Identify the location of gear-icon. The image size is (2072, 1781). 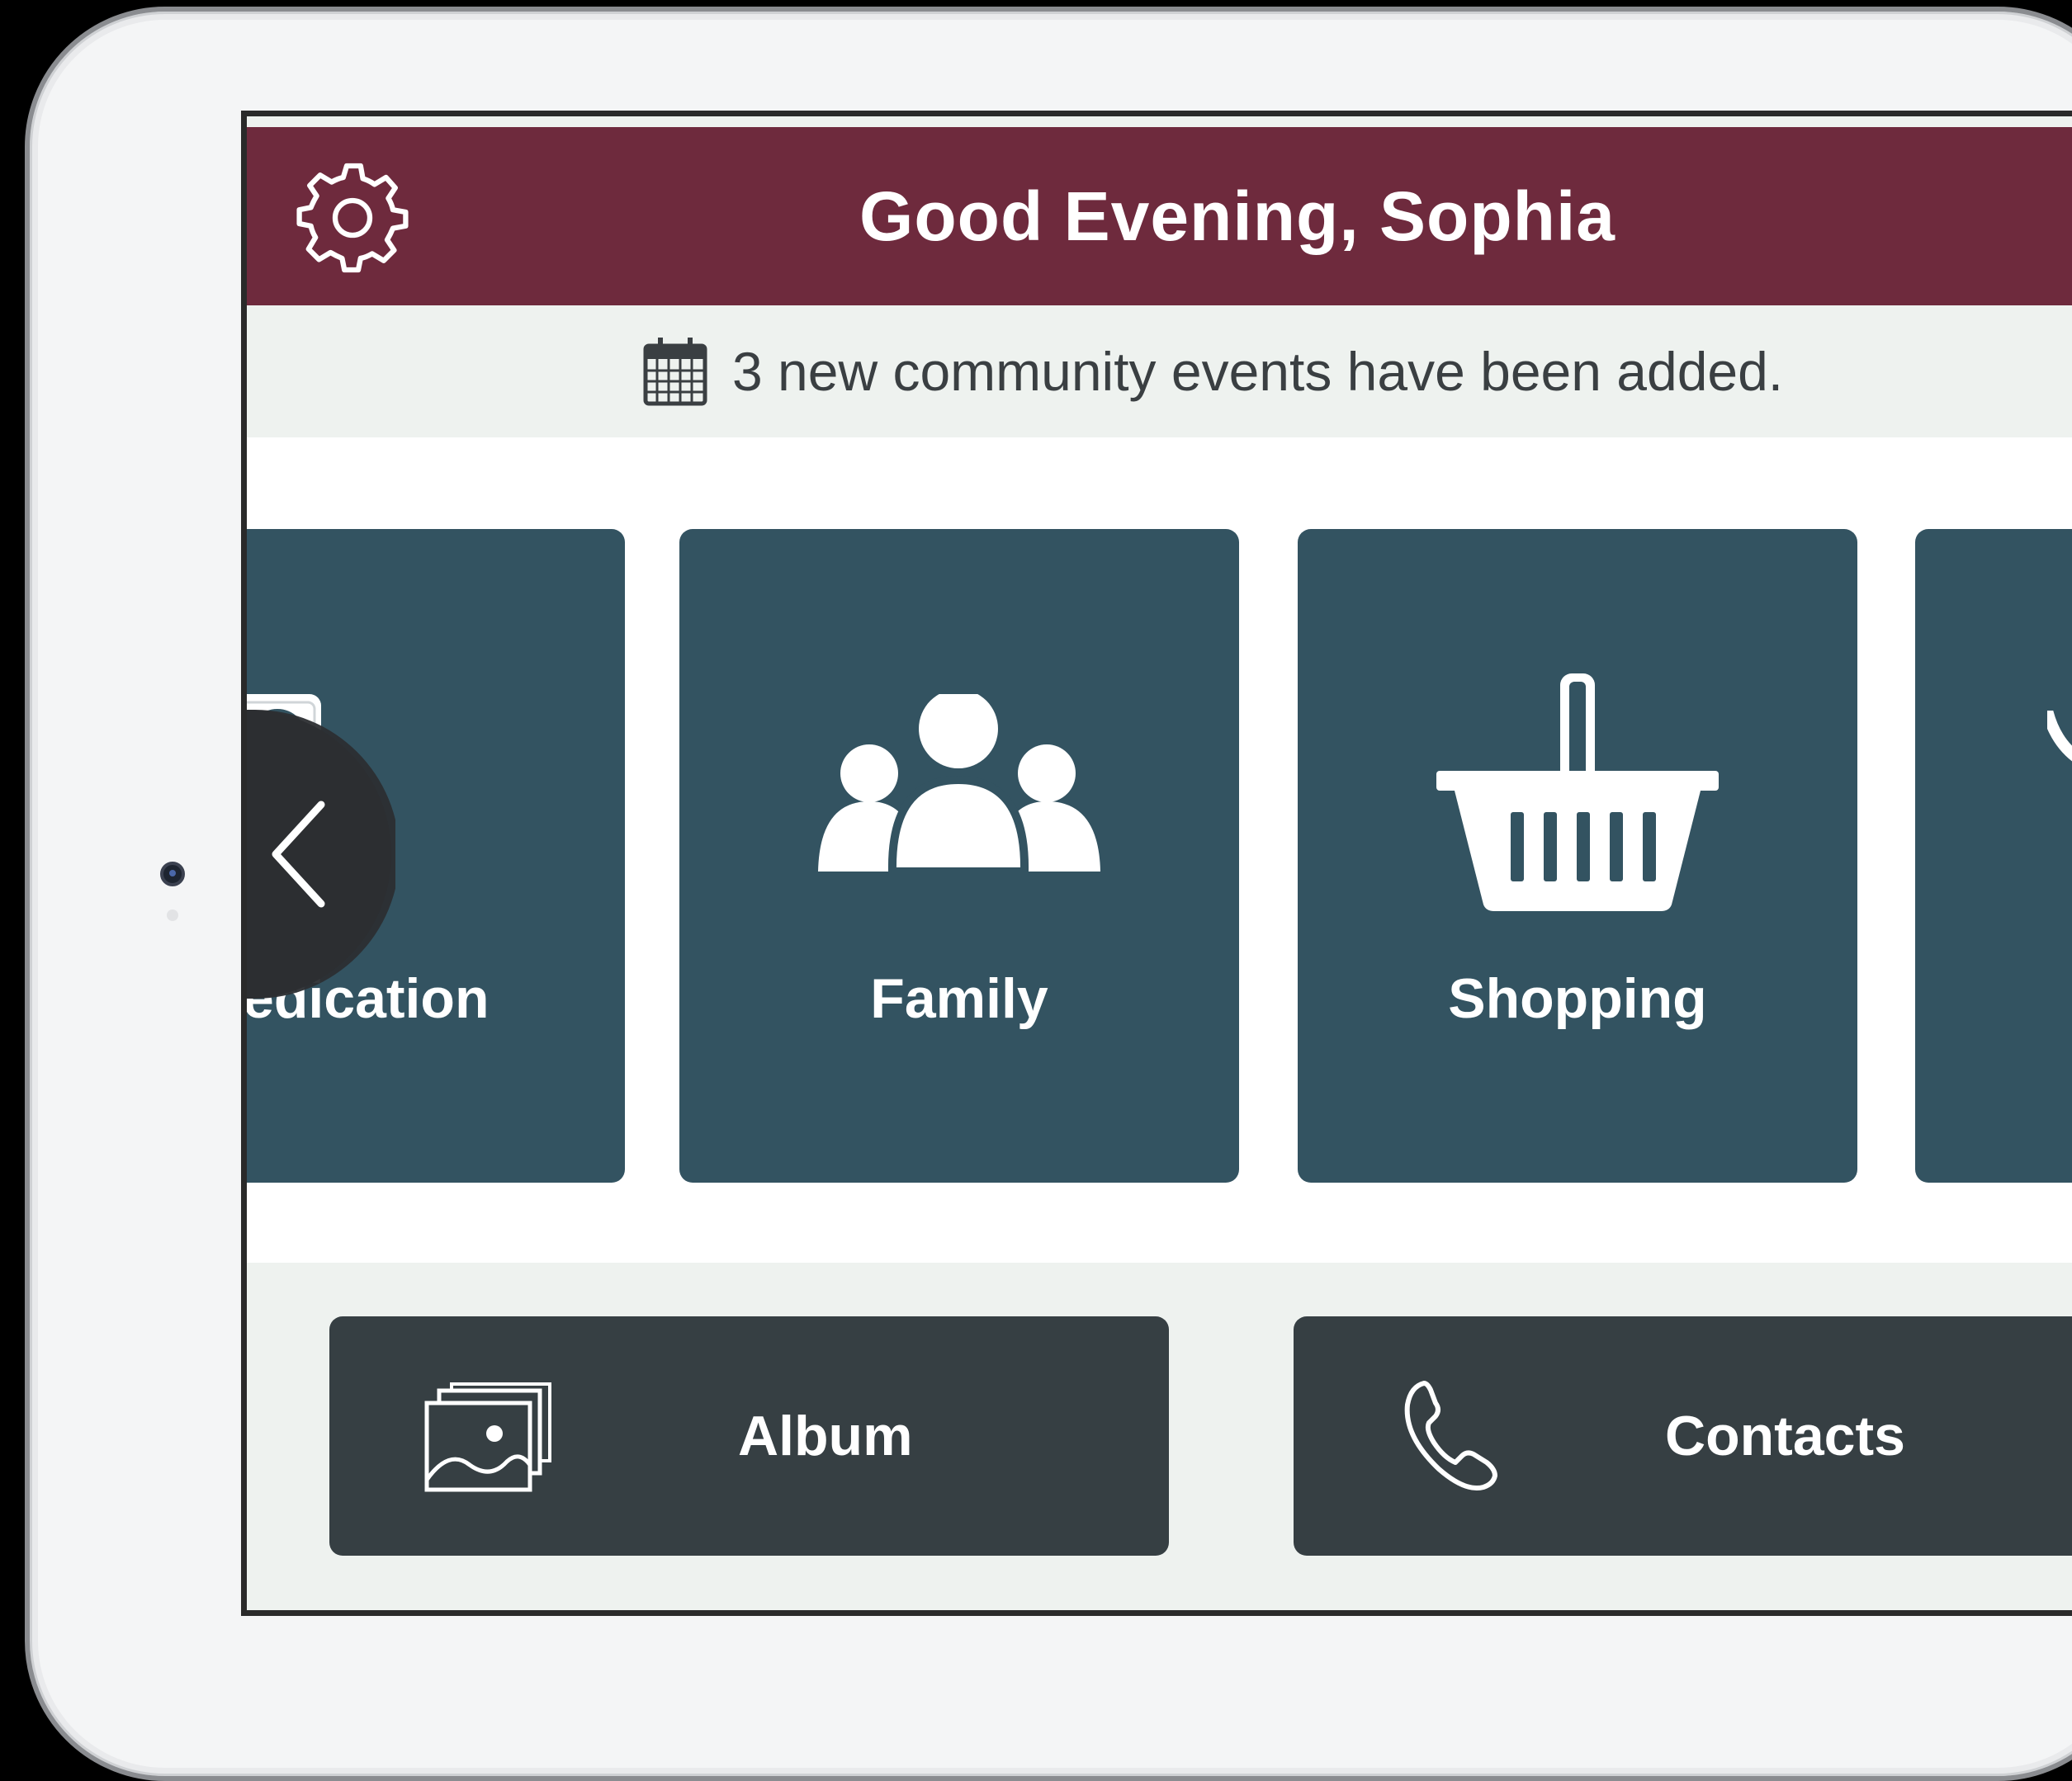
(352, 218).